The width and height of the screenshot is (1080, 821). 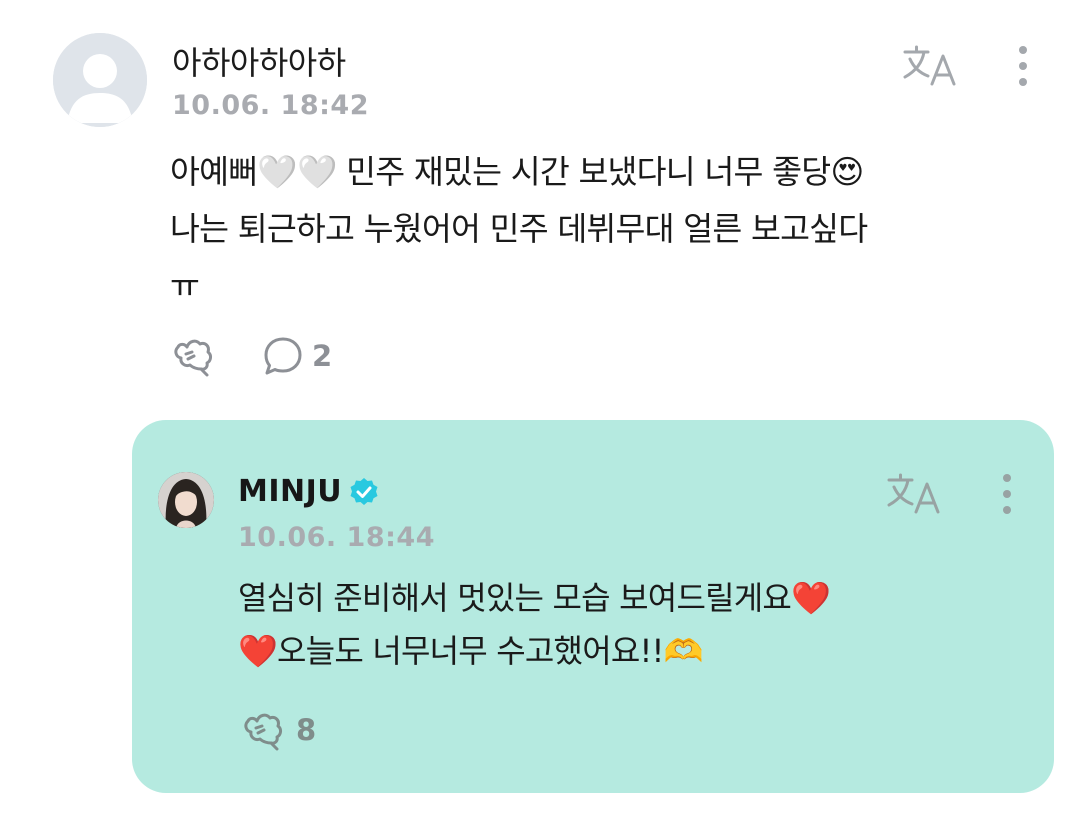 I want to click on comment-line: 아예뻐🤍🤍 민주 재밌는 시간 보냈다니 너무 좋당😍, so click(x=517, y=172).